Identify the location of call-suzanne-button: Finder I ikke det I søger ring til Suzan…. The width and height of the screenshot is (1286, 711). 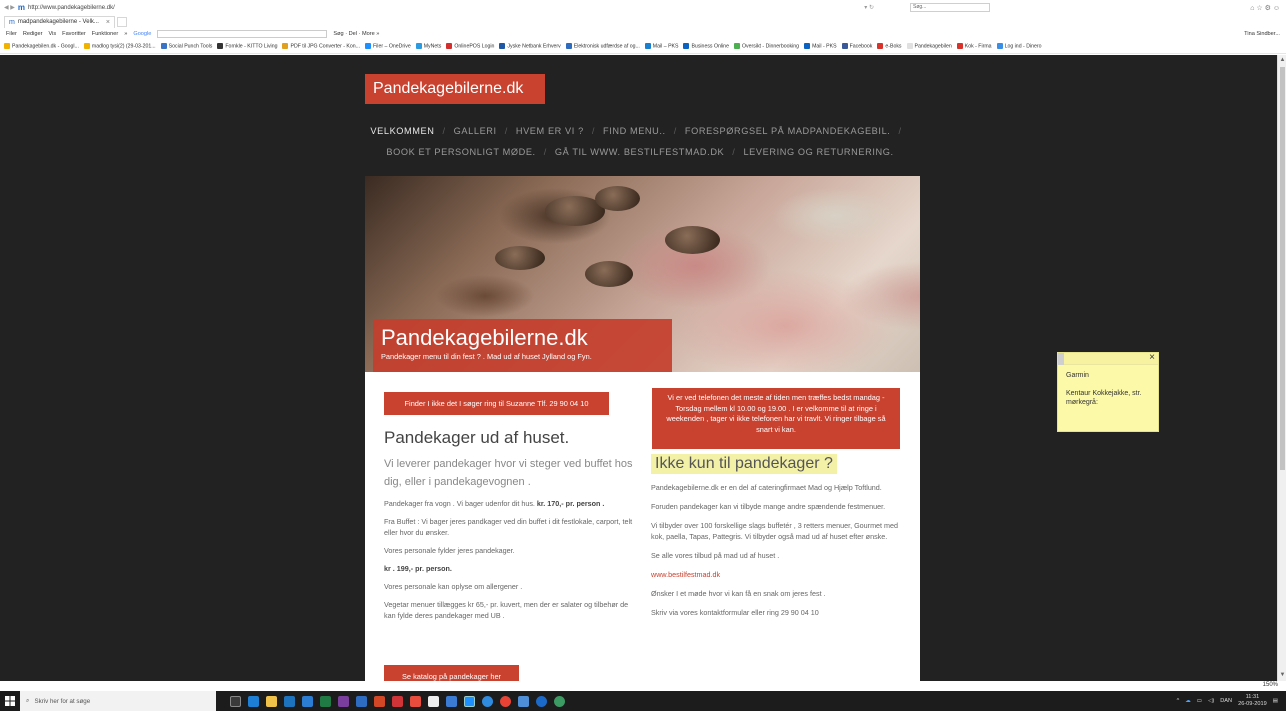
(496, 403).